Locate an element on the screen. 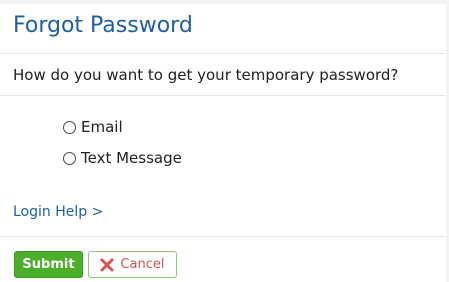 The height and width of the screenshot is (282, 449). email-option: Email is located at coordinates (93, 127).